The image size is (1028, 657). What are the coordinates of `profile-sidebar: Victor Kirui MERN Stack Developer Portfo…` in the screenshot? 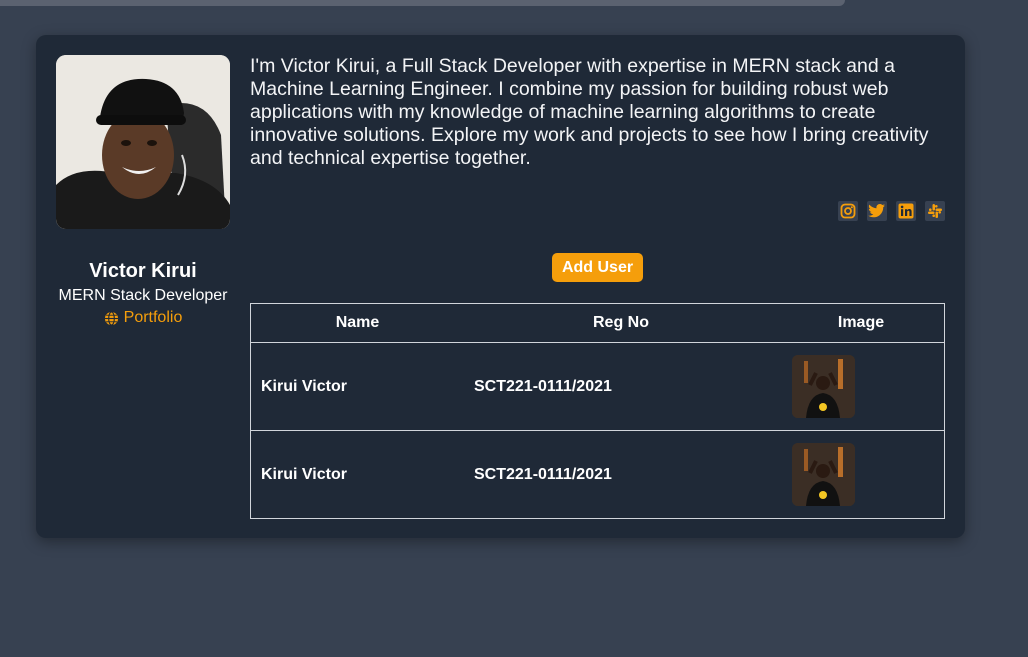 It's located at (143, 193).